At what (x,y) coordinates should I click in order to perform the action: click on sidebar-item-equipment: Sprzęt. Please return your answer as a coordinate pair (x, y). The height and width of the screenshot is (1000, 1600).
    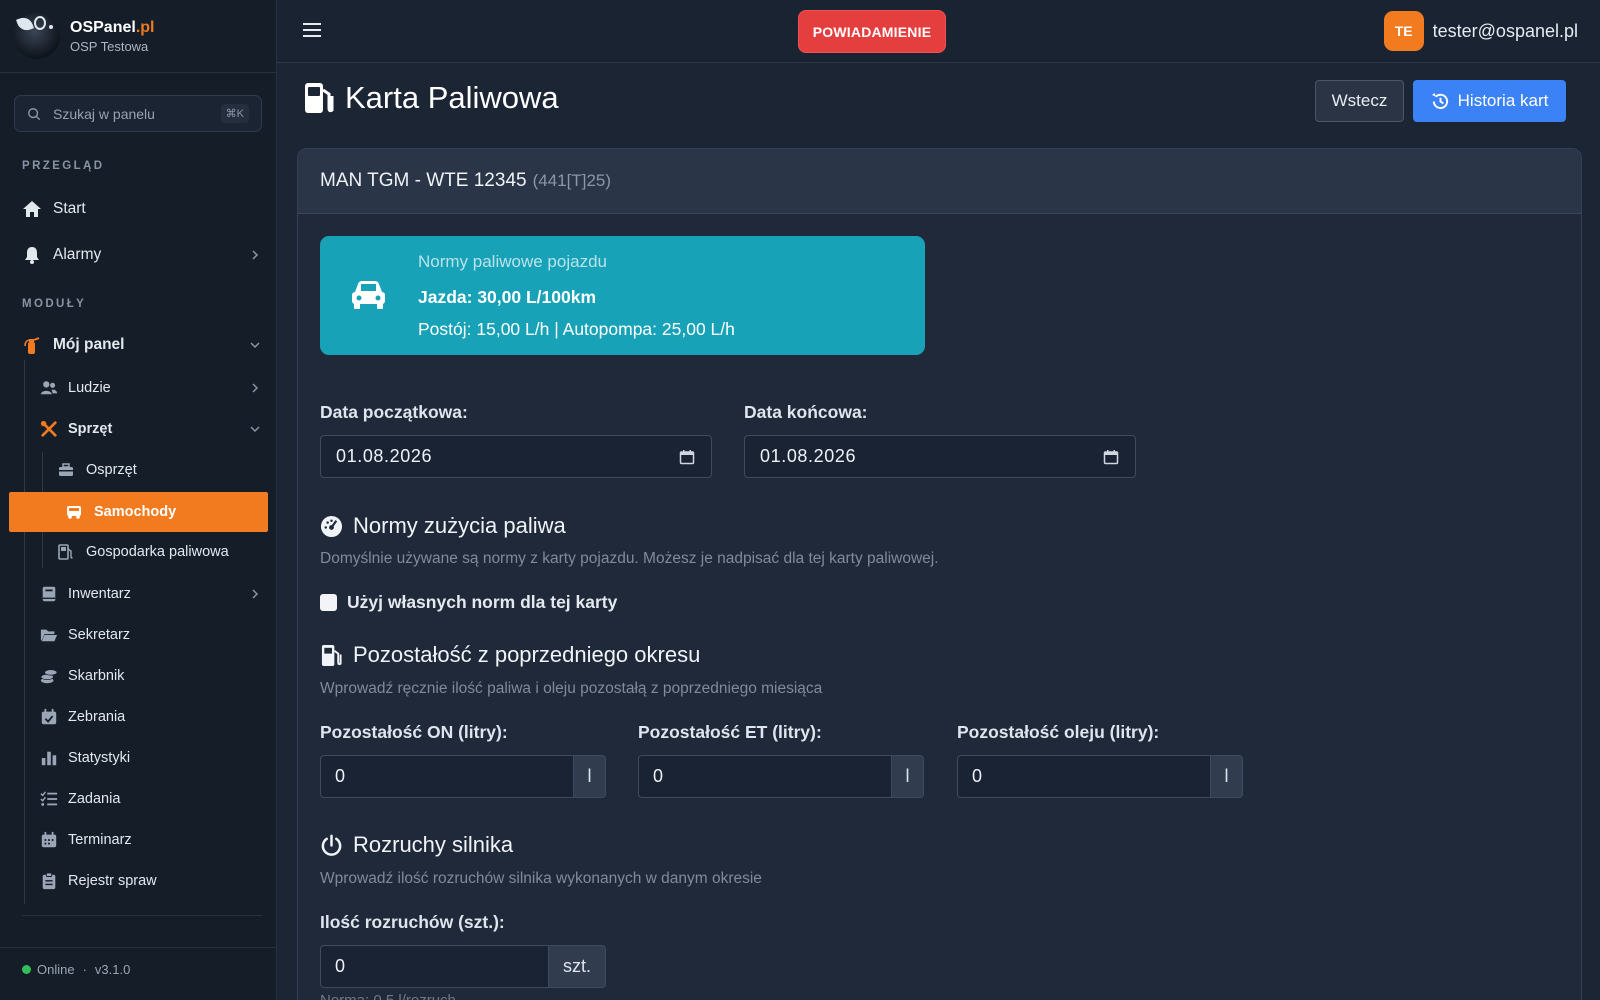
    Looking at the image, I should click on (150, 429).